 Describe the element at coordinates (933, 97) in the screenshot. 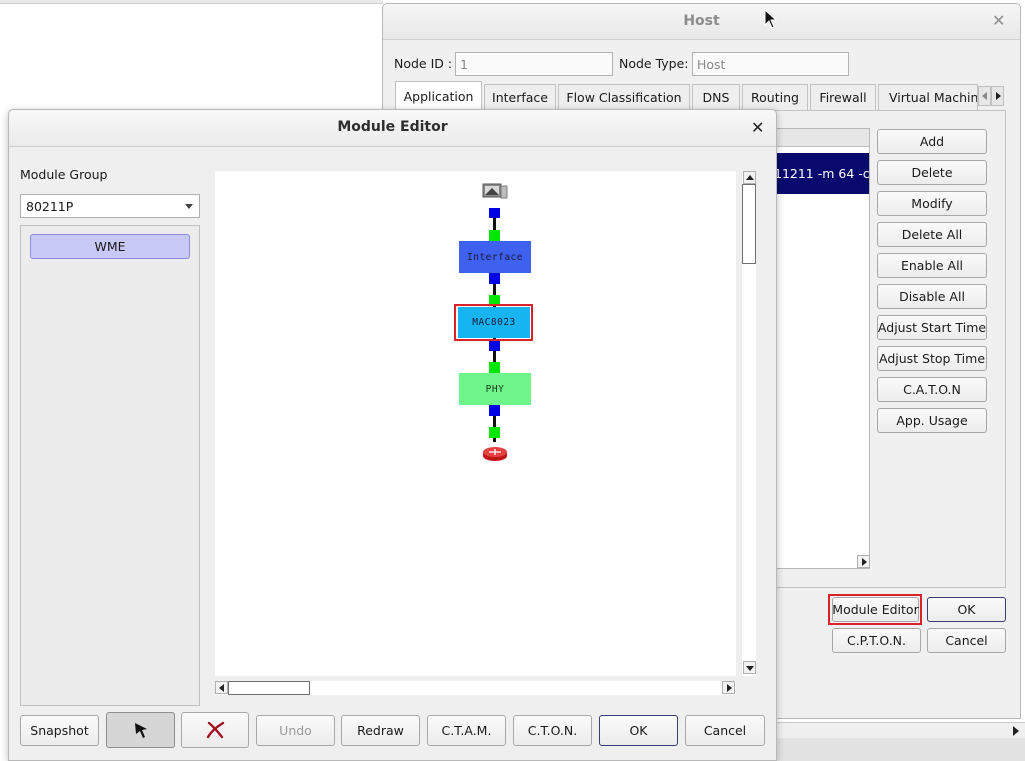

I see `tab-virtual-machine-label: Virtual Machine` at that location.